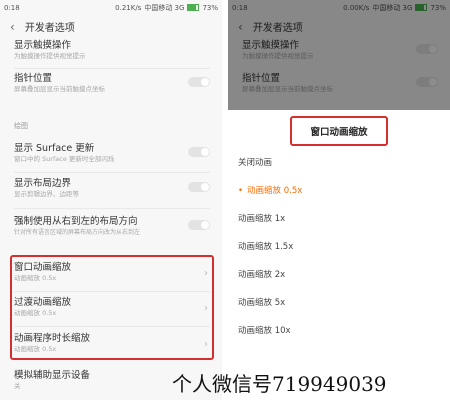  Describe the element at coordinates (12, 27) in the screenshot. I see `chevron-left-icon: ‹` at that location.